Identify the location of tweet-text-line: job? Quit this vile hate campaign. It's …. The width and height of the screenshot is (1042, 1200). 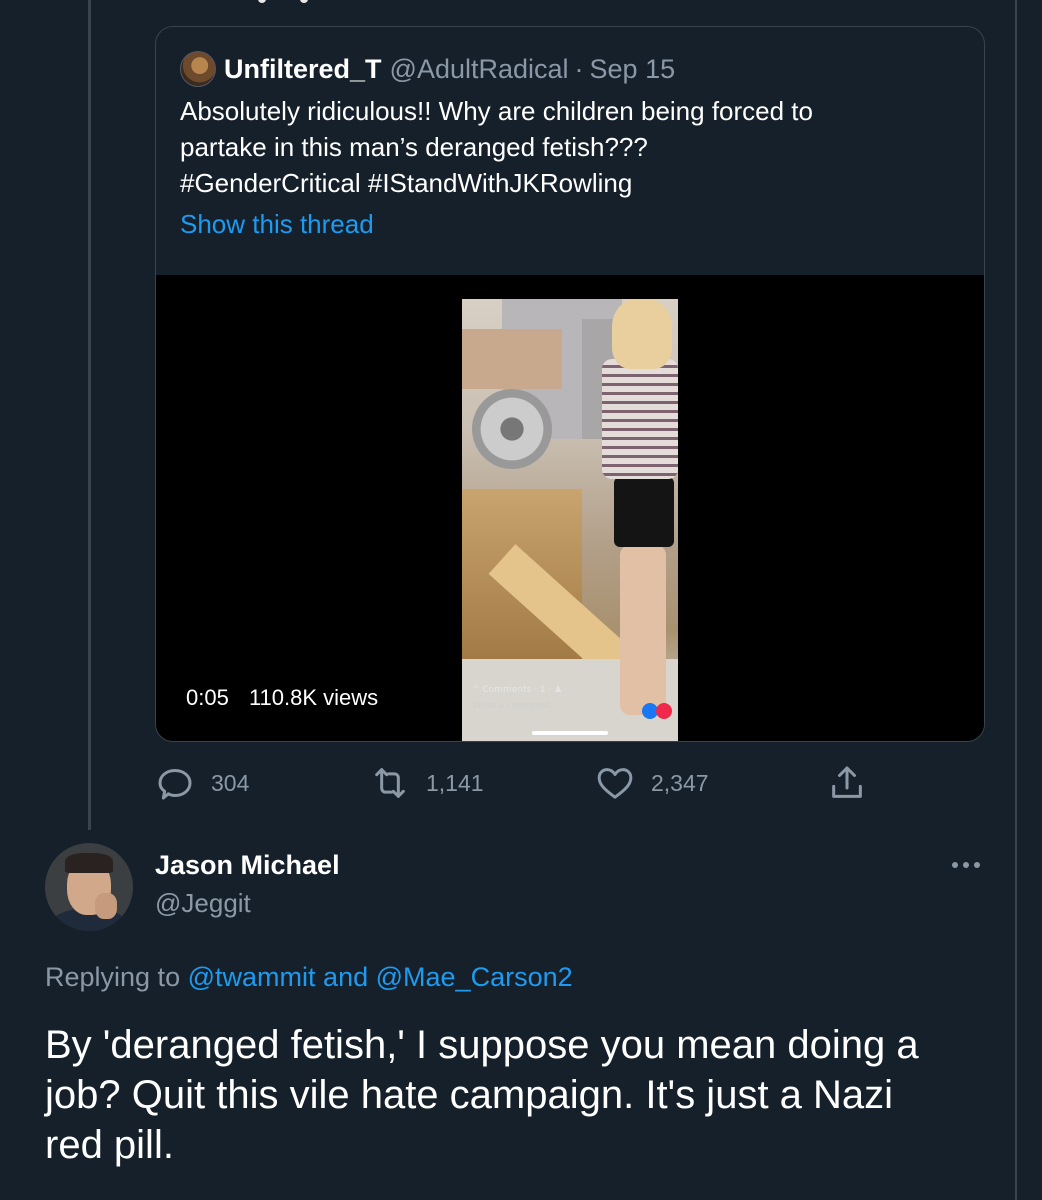
(469, 1095).